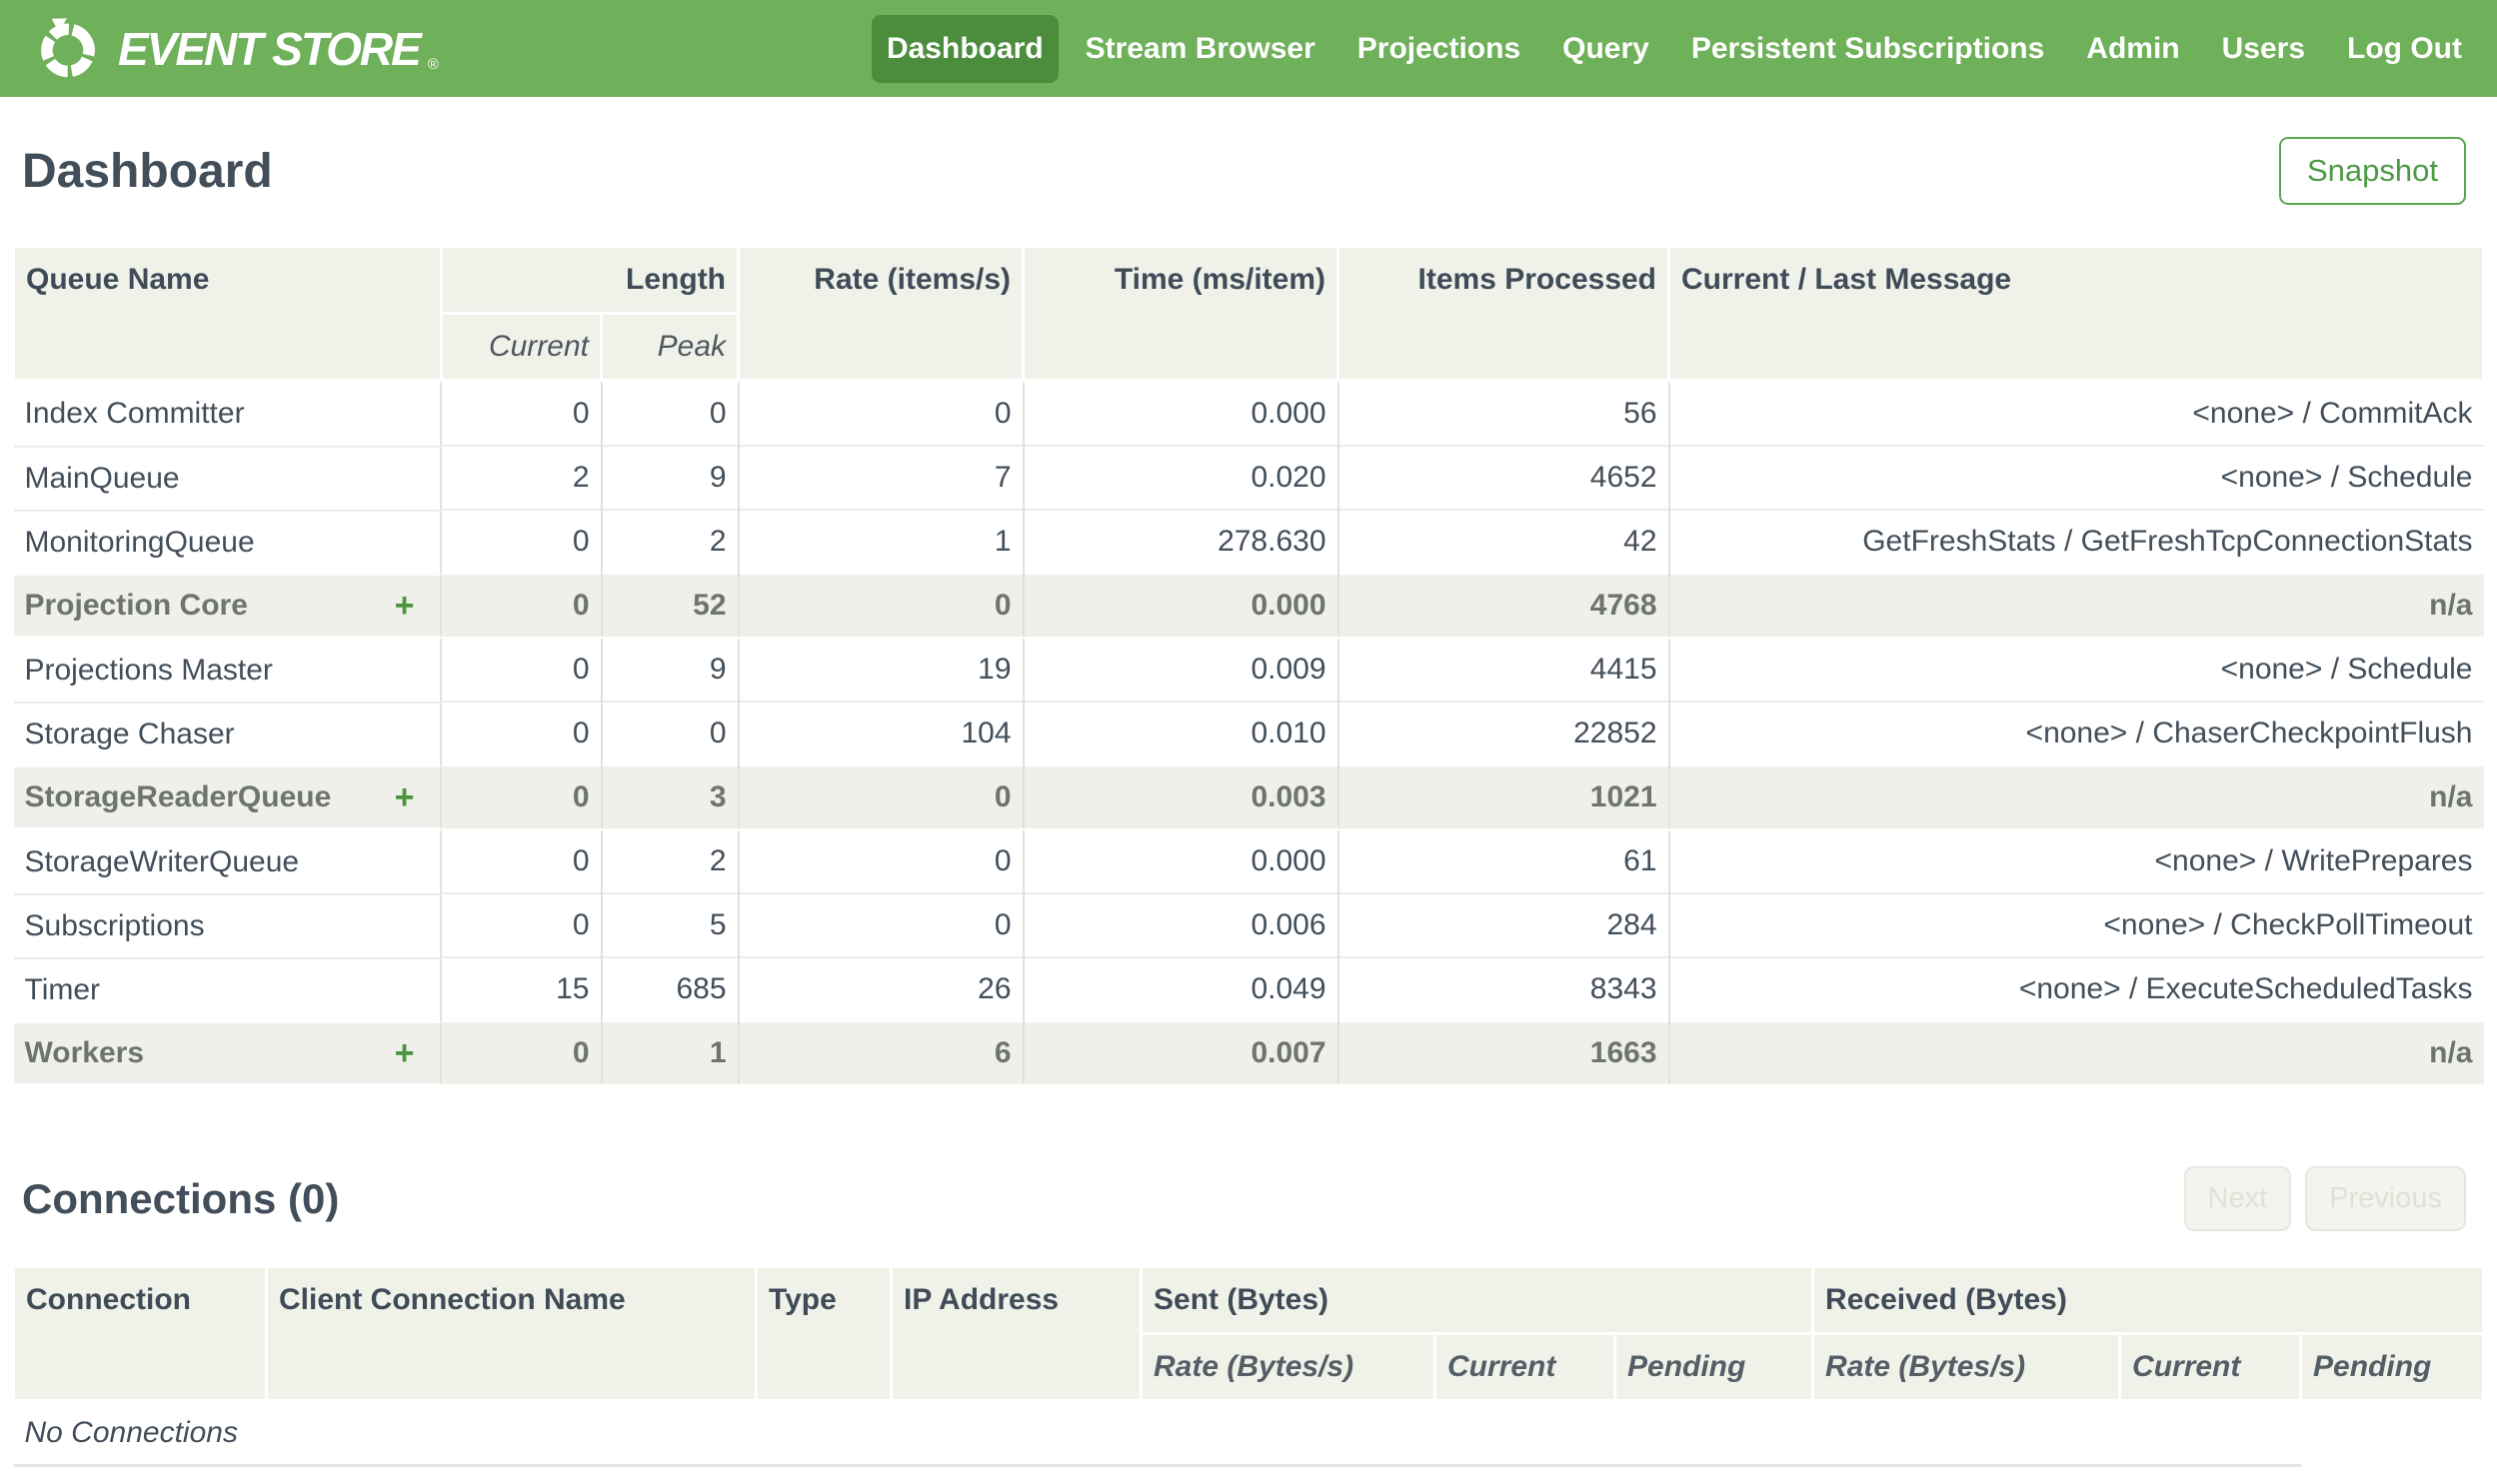  What do you see at coordinates (824, 1333) in the screenshot?
I see `col-type: Type` at bounding box center [824, 1333].